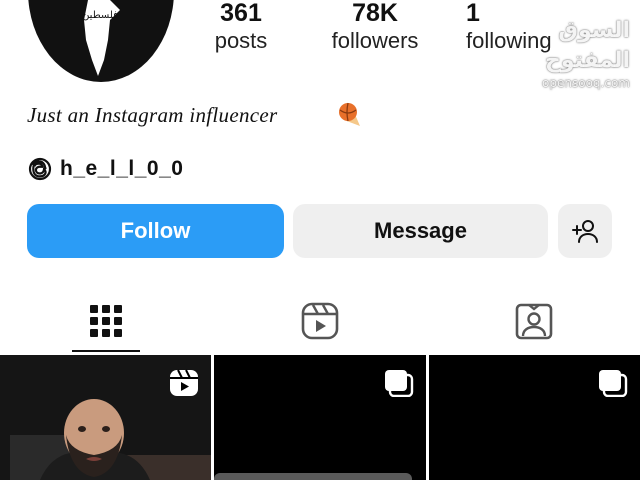 The height and width of the screenshot is (480, 640). What do you see at coordinates (375, 40) in the screenshot?
I see `followers-label: followers` at bounding box center [375, 40].